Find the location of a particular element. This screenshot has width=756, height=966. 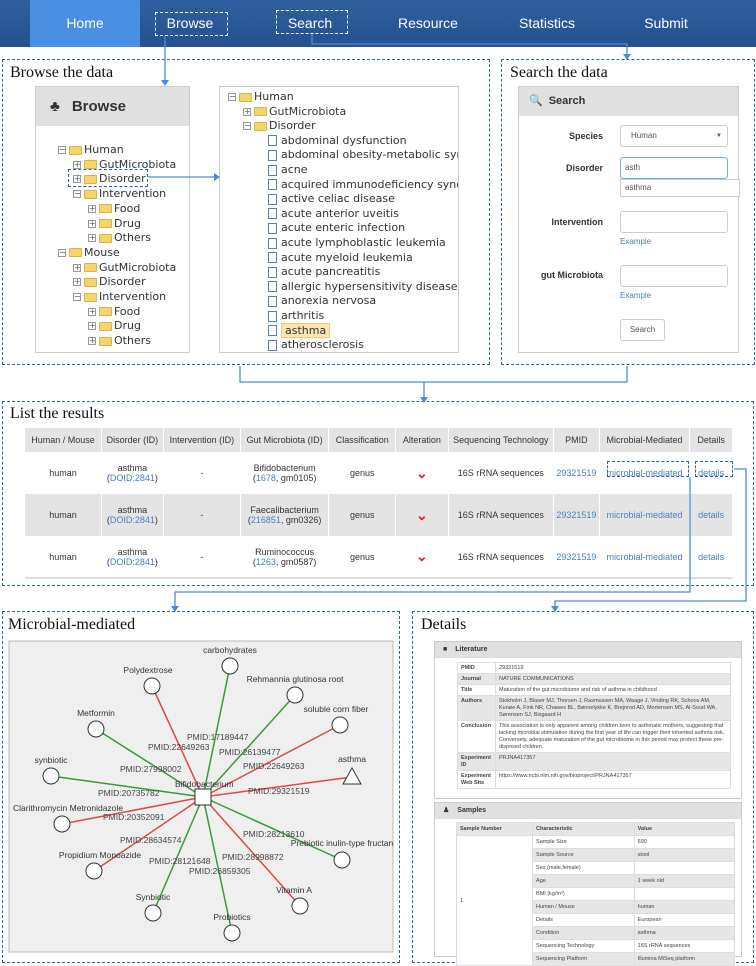

table-cell: 29321519 is located at coordinates (576, 557).